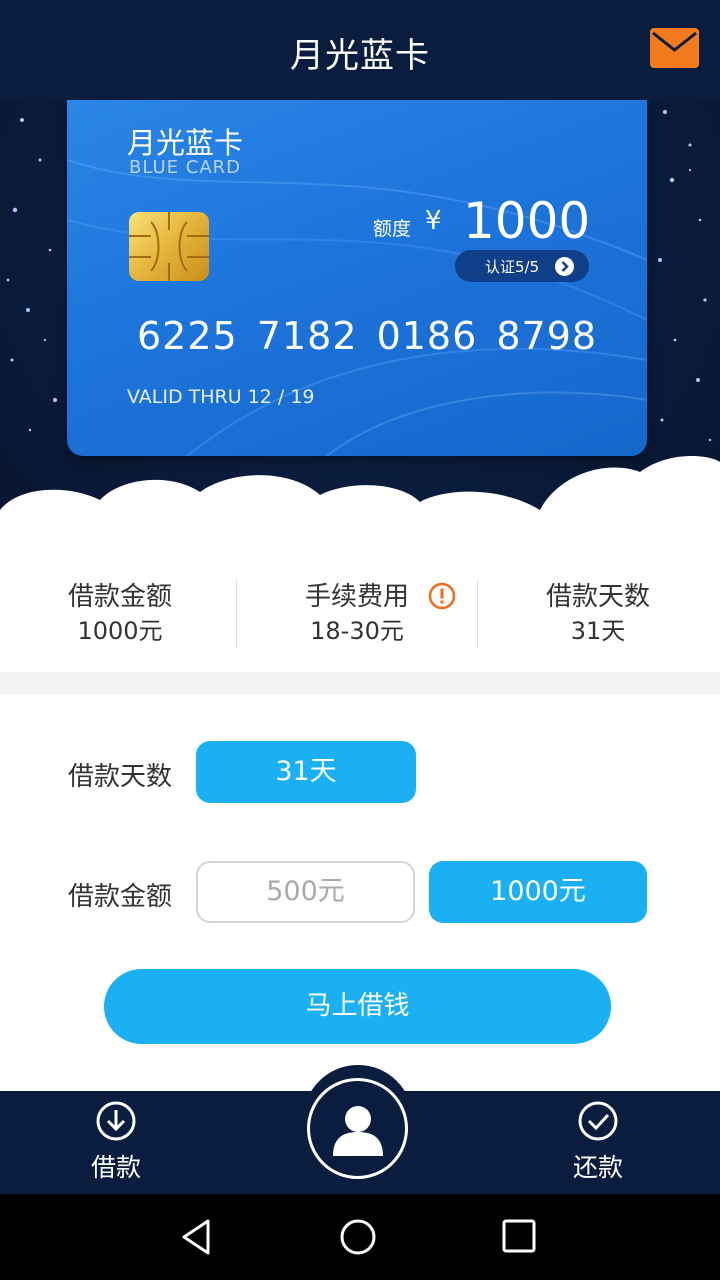 The height and width of the screenshot is (1280, 720). I want to click on home-icon, so click(358, 1237).